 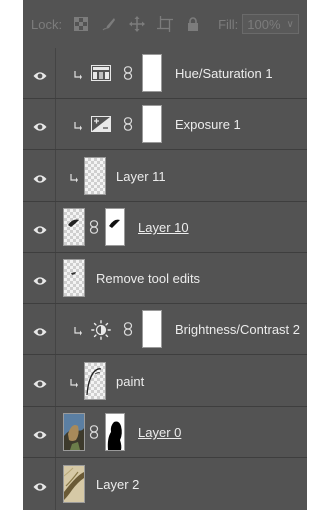 What do you see at coordinates (109, 24) in the screenshot?
I see `lock-image-pixels-icon` at bounding box center [109, 24].